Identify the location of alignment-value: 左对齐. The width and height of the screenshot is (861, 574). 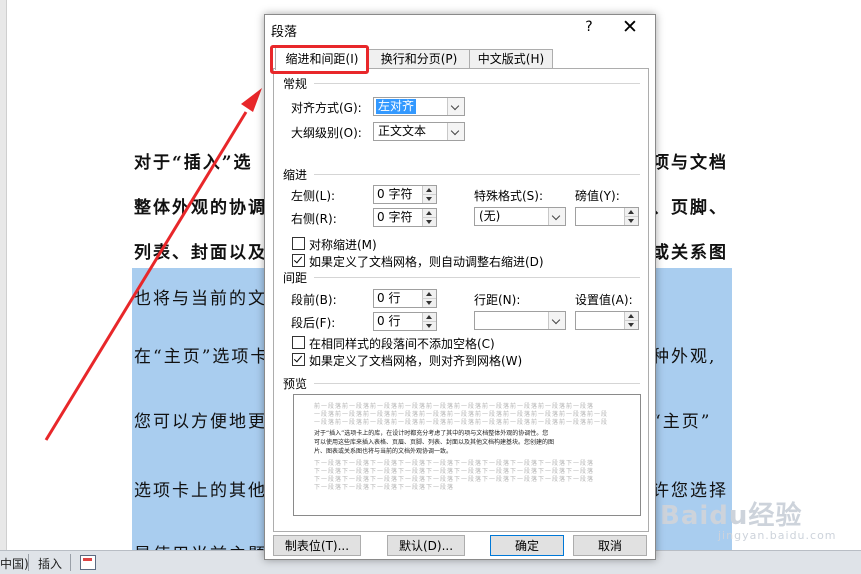
(396, 106).